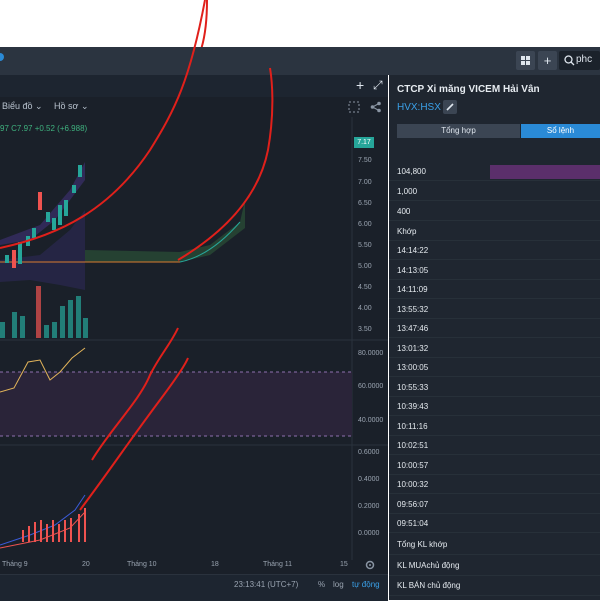  Describe the element at coordinates (365, 203) in the screenshot. I see `price-tick: 6.50` at that location.